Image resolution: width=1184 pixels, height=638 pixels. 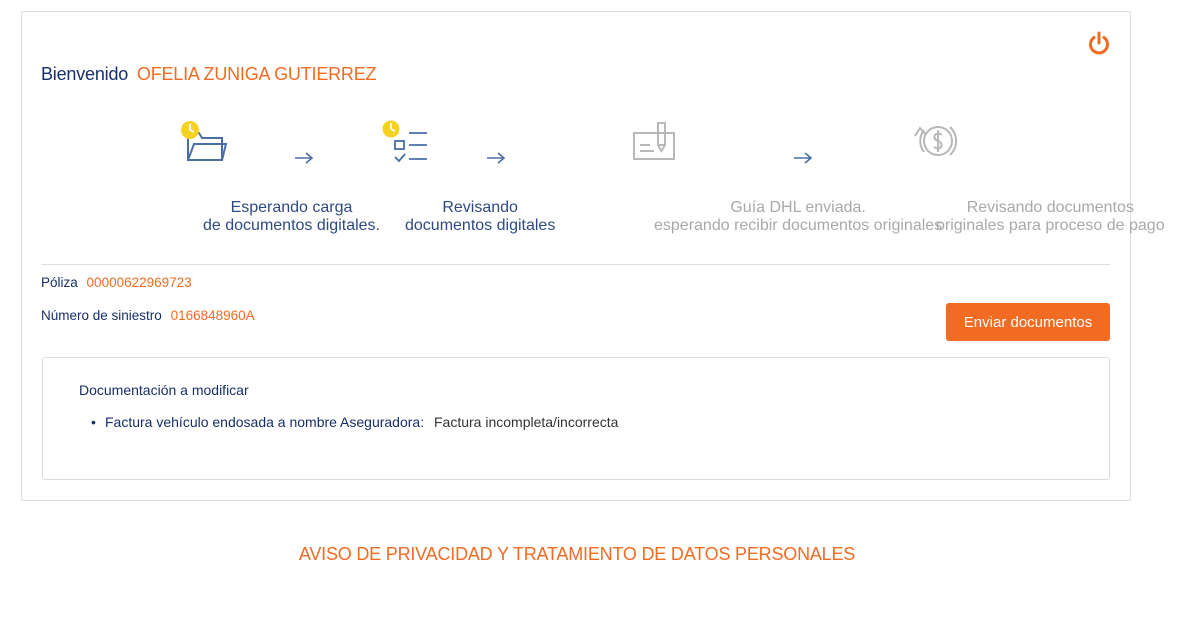 What do you see at coordinates (85, 74) in the screenshot?
I see `welcome-label: Bienvenido` at bounding box center [85, 74].